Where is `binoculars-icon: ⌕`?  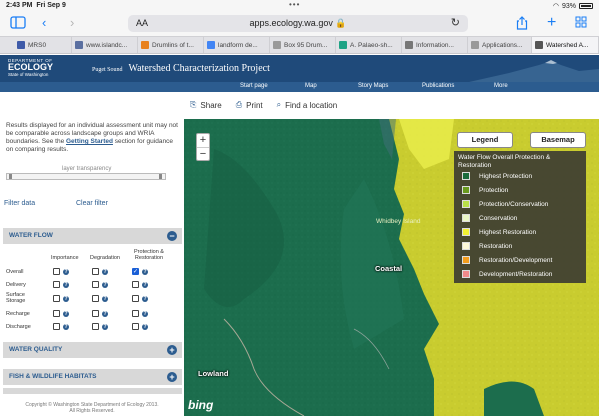 binoculars-icon: ⌕ is located at coordinates (279, 104).